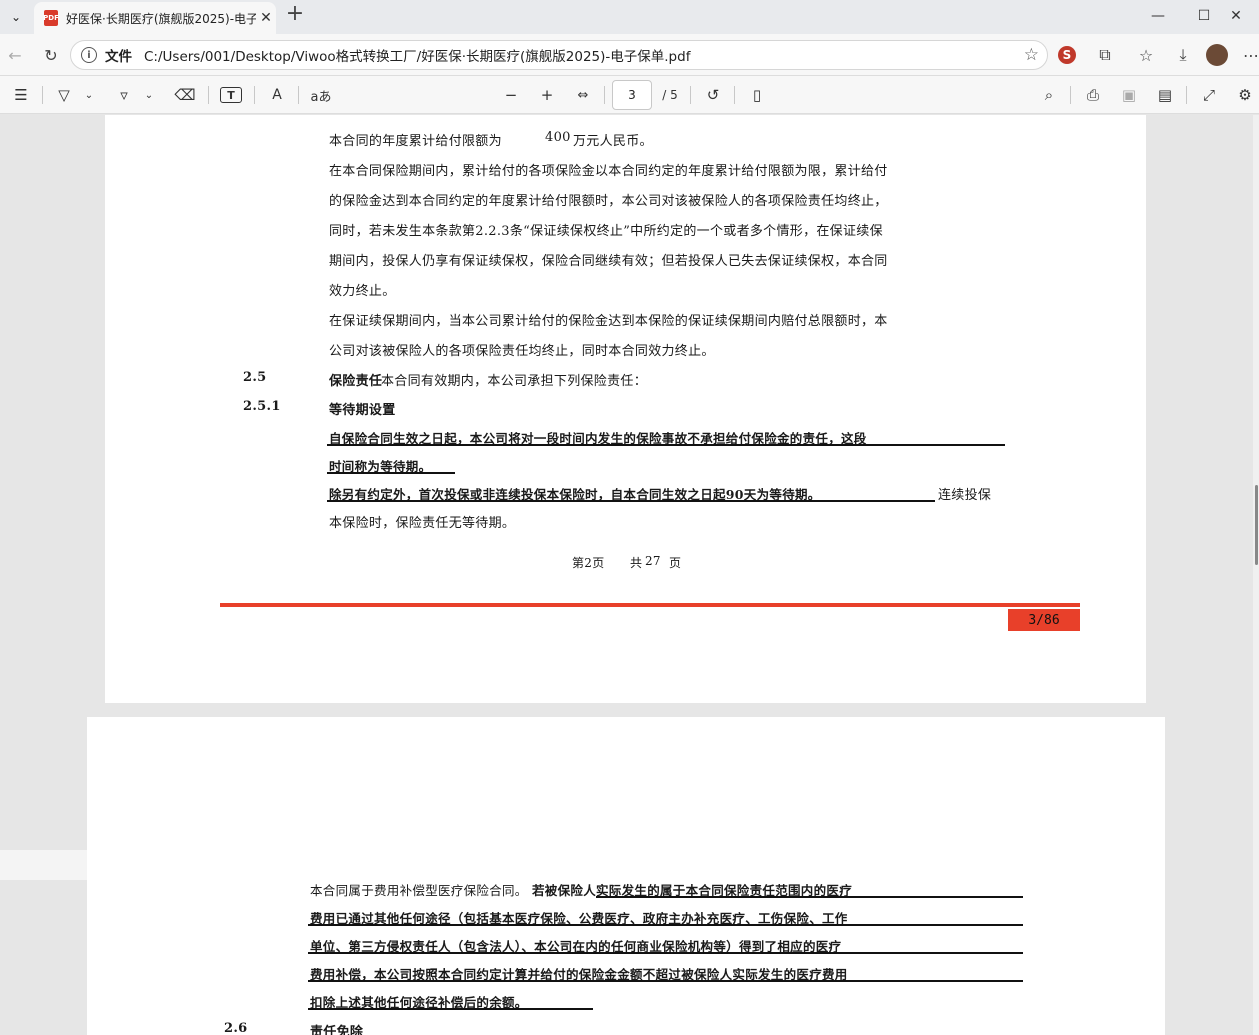 This screenshot has width=1259, height=1035. I want to click on text-box-icon: T, so click(231, 95).